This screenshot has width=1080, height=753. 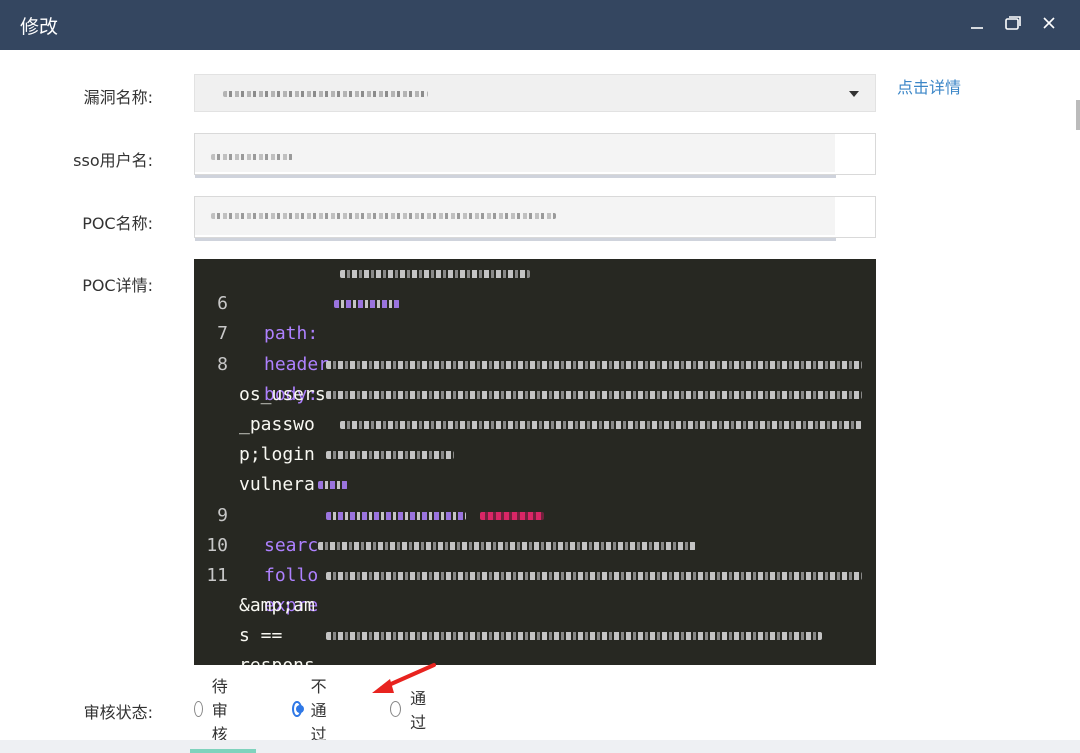 I want to click on radio-pending: 待审核, so click(x=214, y=710).